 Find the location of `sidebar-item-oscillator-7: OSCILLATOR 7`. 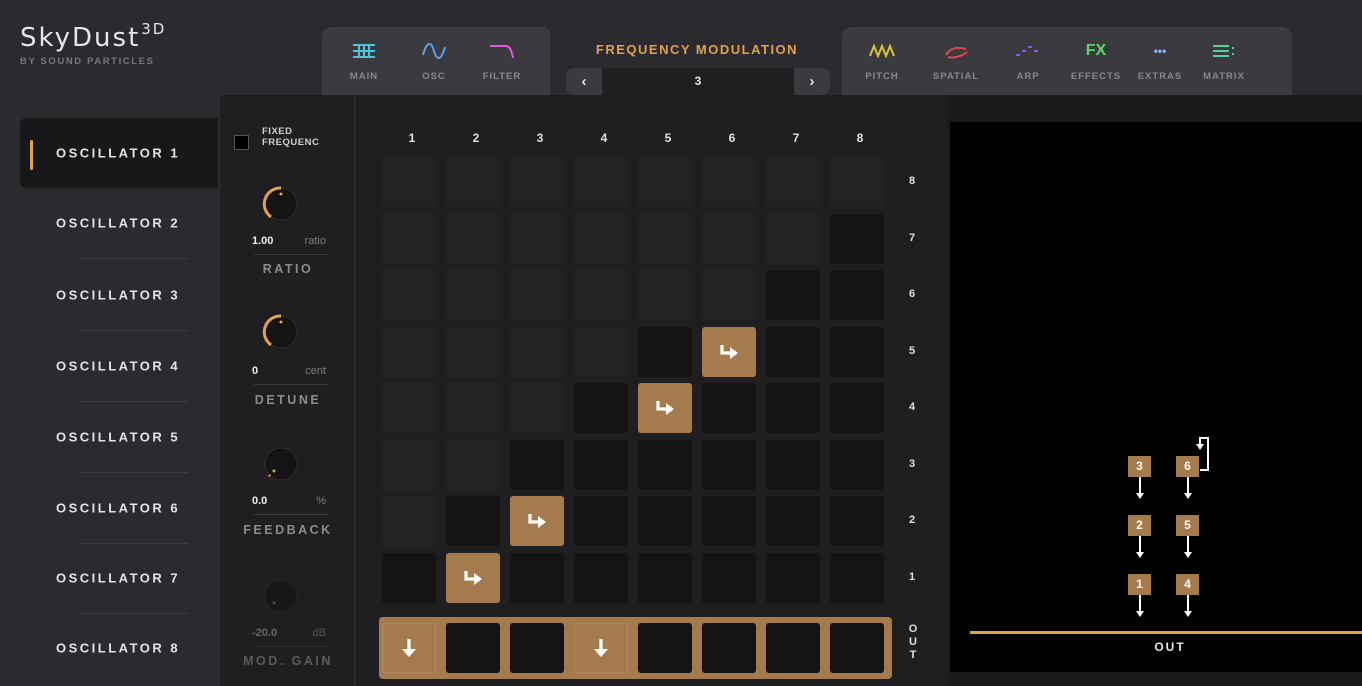

sidebar-item-oscillator-7: OSCILLATOR 7 is located at coordinates (119, 578).